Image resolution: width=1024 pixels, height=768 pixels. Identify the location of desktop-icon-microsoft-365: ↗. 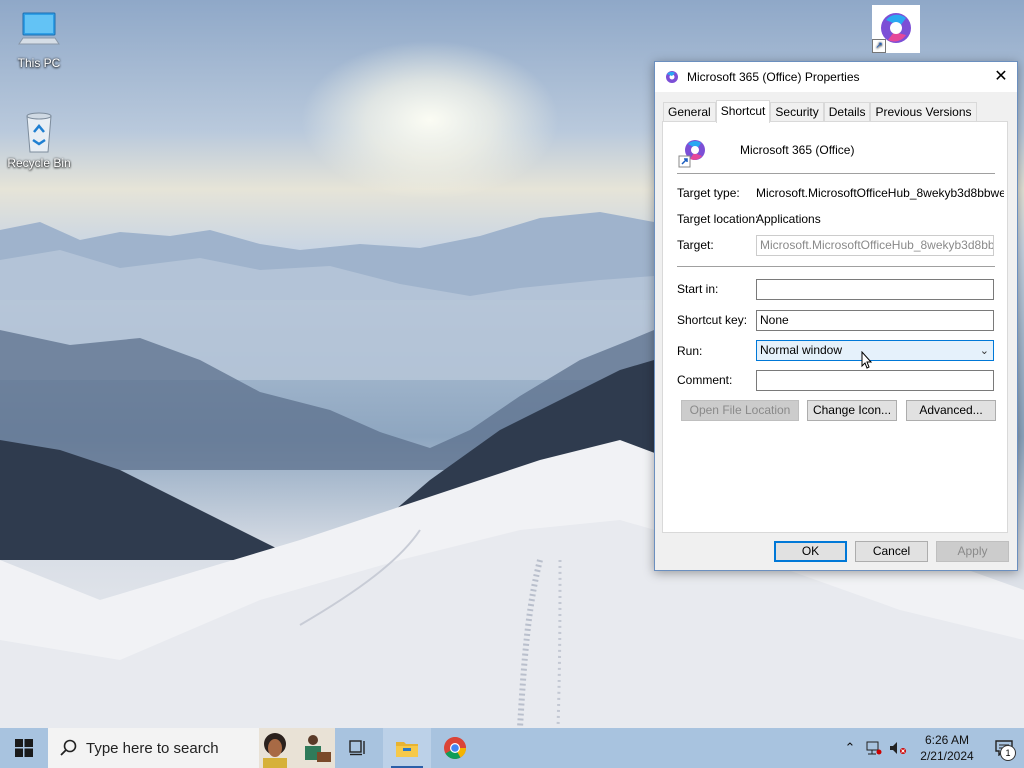
(896, 30).